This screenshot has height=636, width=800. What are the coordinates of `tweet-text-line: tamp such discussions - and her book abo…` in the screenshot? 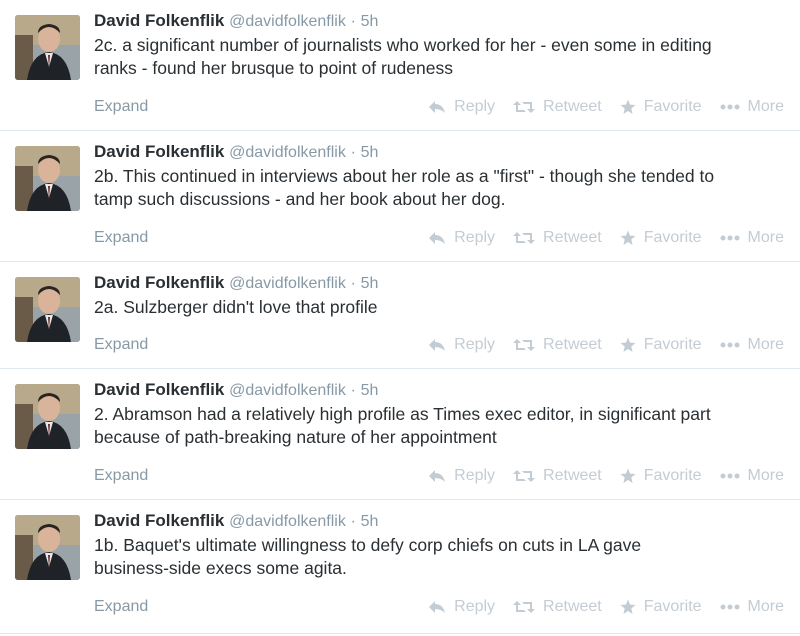 It's located at (300, 199).